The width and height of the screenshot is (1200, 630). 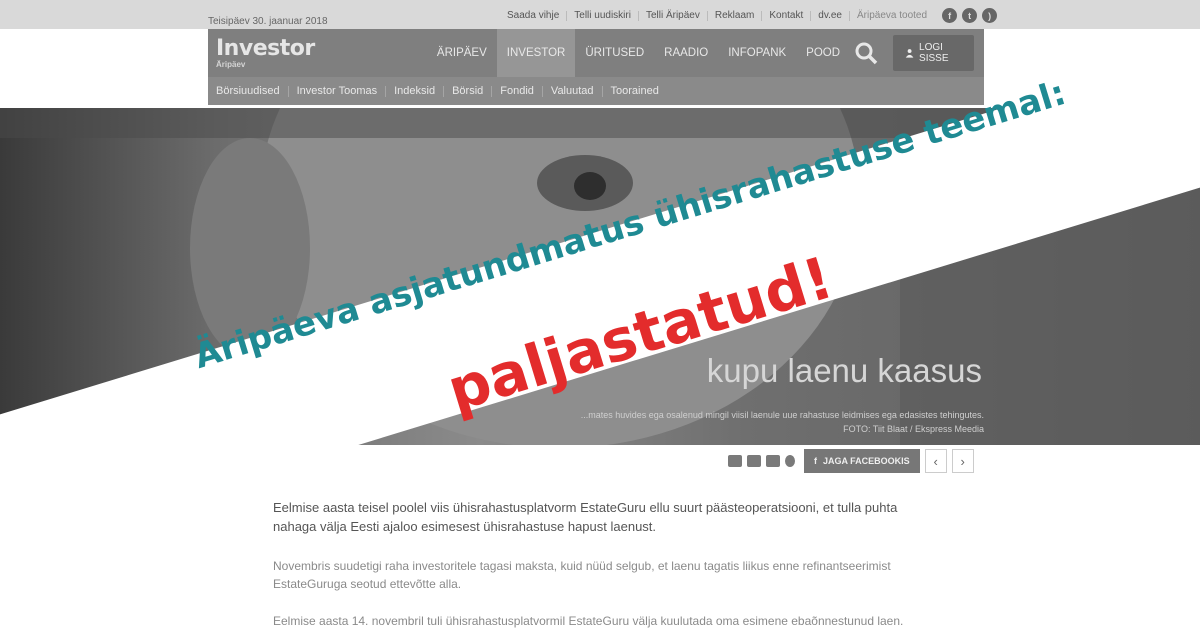 What do you see at coordinates (248, 91) in the screenshot?
I see `subnav-borsiuudised: Börsiuudised` at bounding box center [248, 91].